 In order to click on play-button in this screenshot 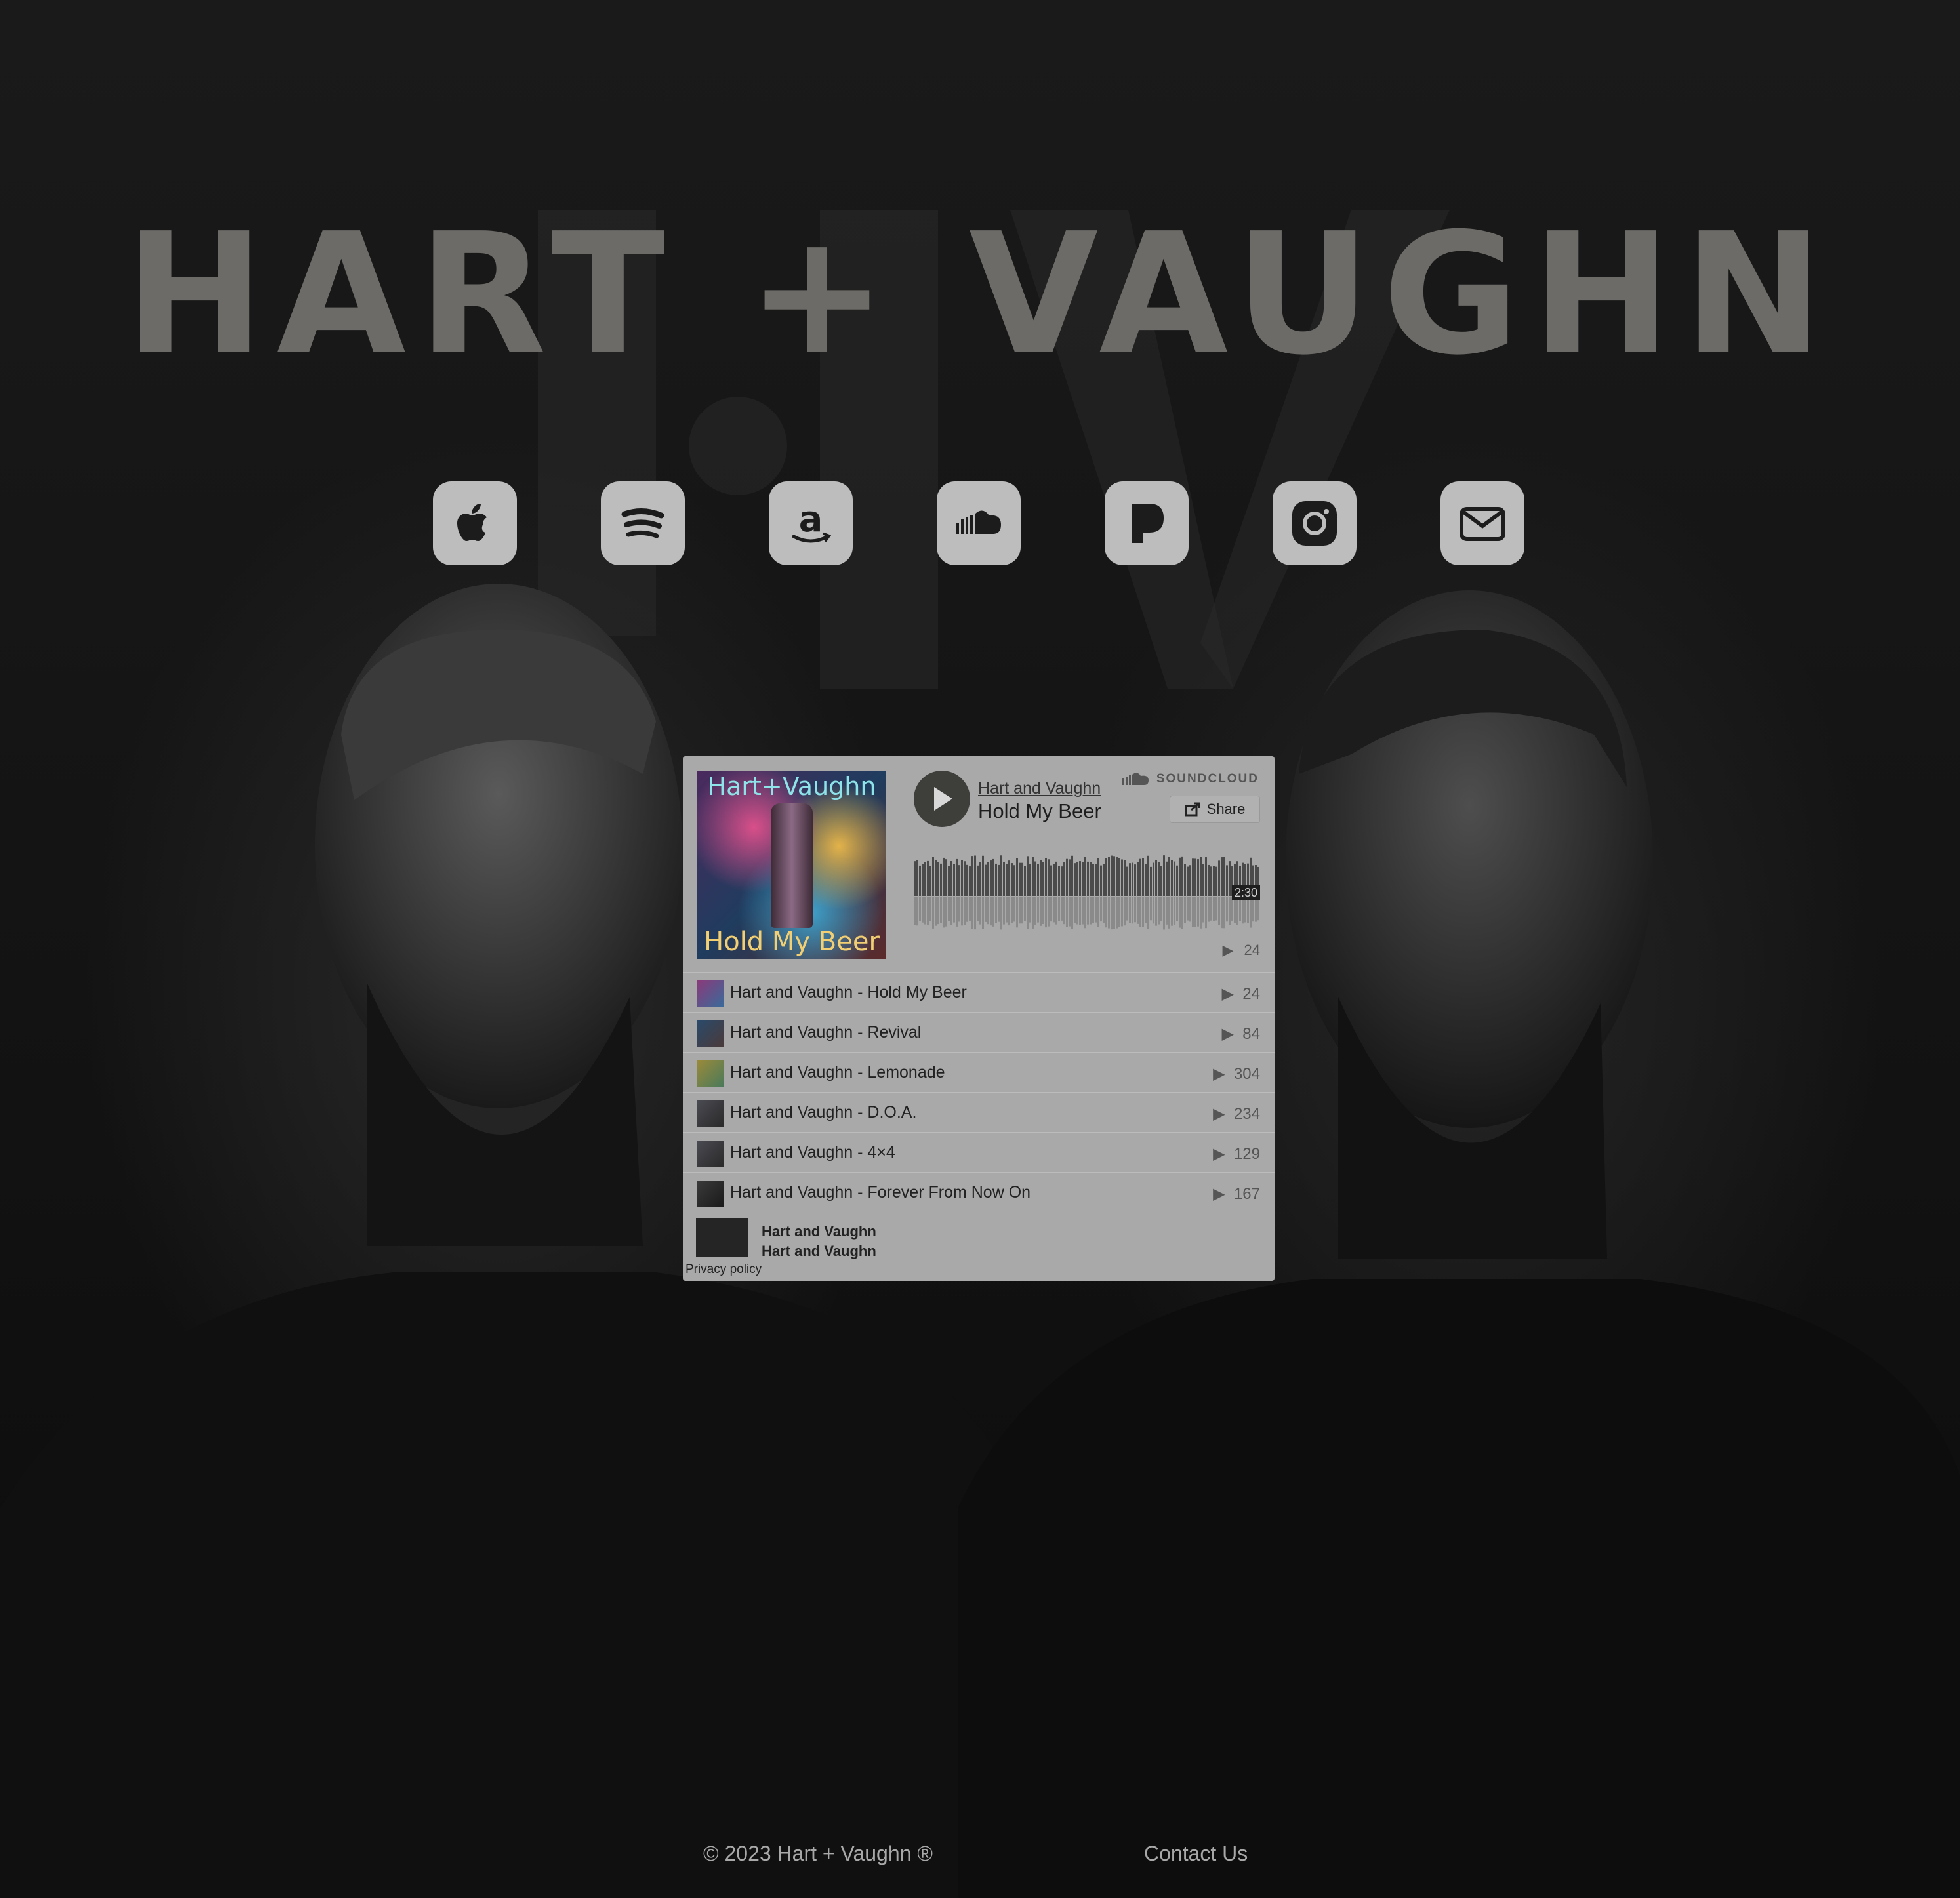, I will do `click(942, 799)`.